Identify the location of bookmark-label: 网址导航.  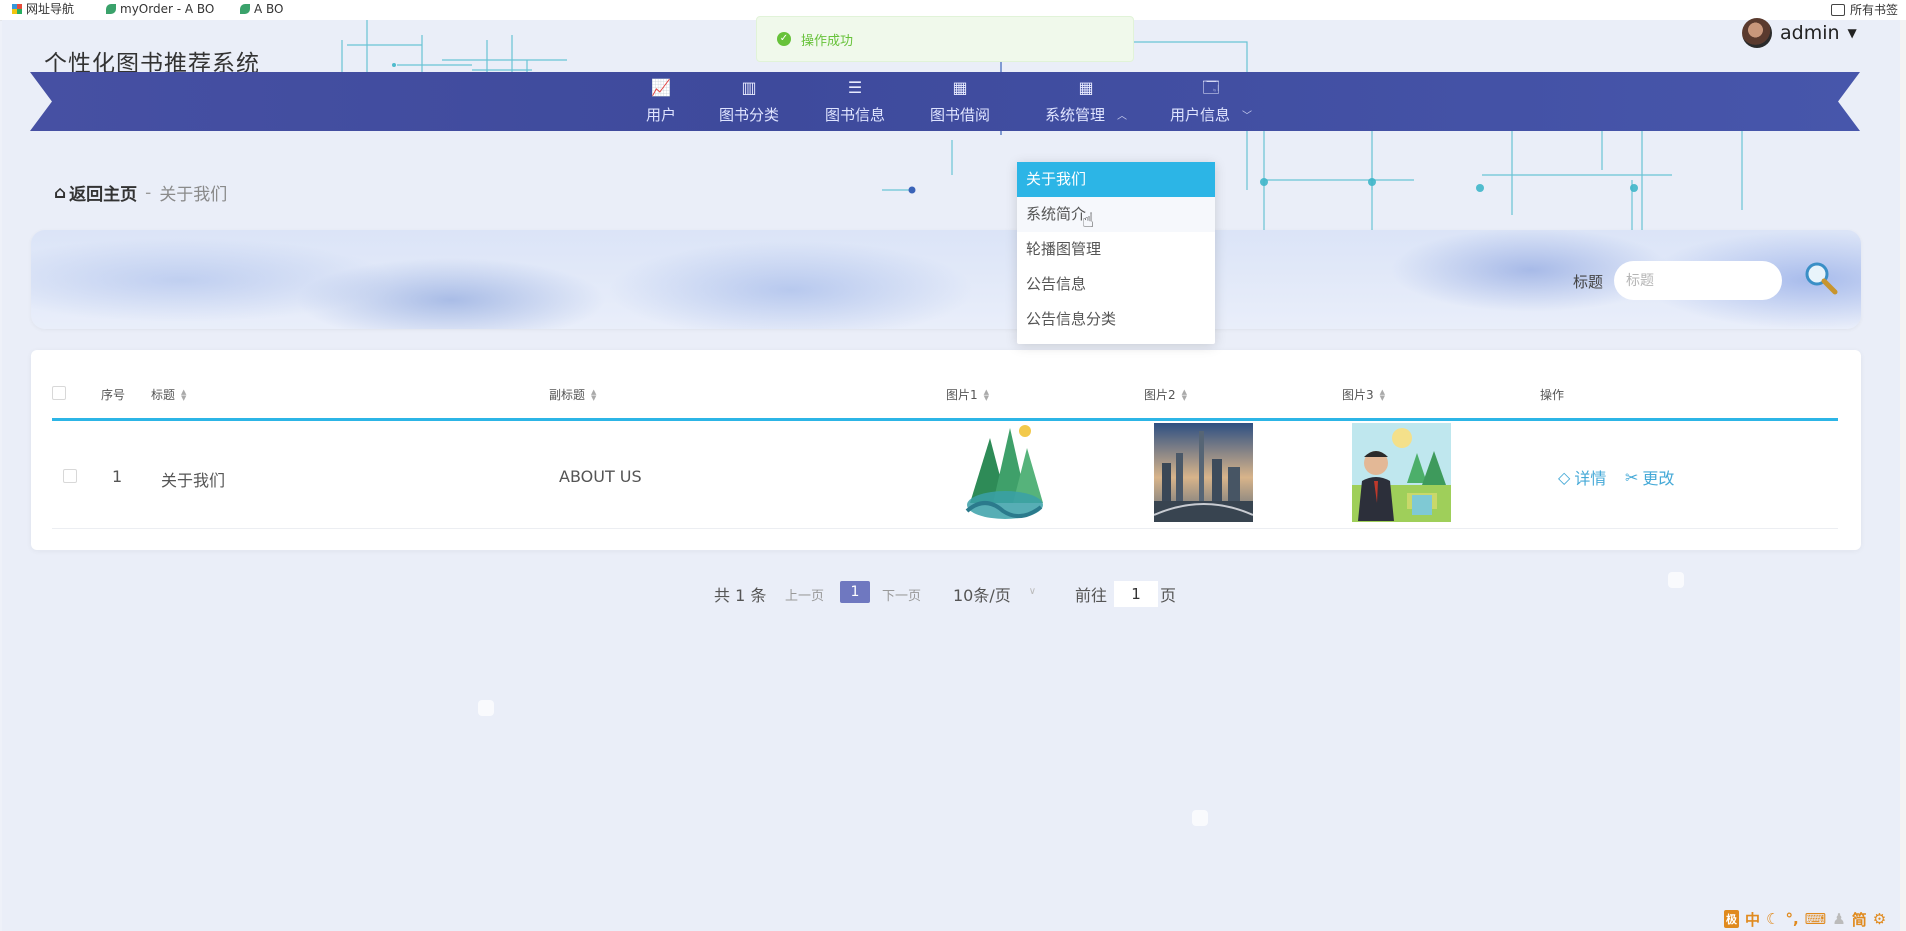
(50, 9).